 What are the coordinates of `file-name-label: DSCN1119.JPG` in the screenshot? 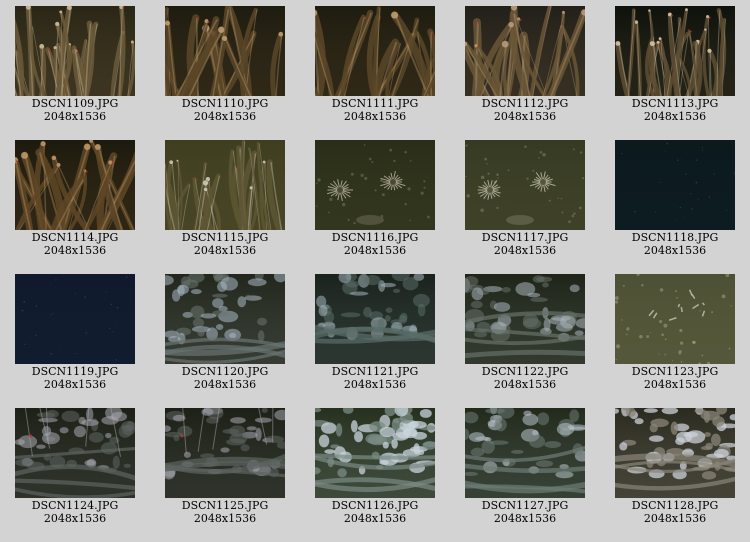 It's located at (75, 371).